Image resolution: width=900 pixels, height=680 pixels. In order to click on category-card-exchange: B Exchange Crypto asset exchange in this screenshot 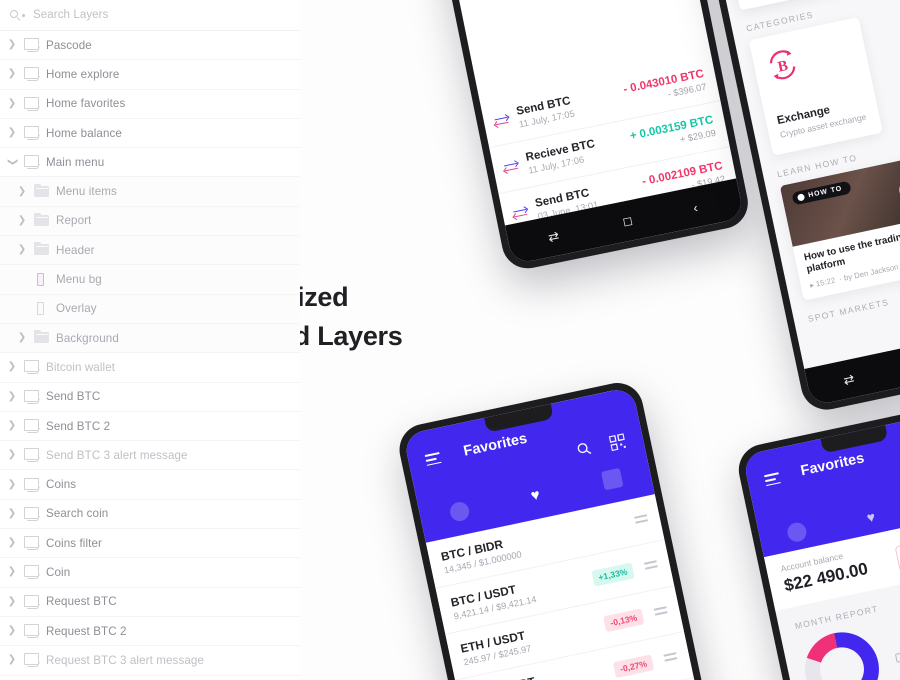, I will do `click(815, 86)`.